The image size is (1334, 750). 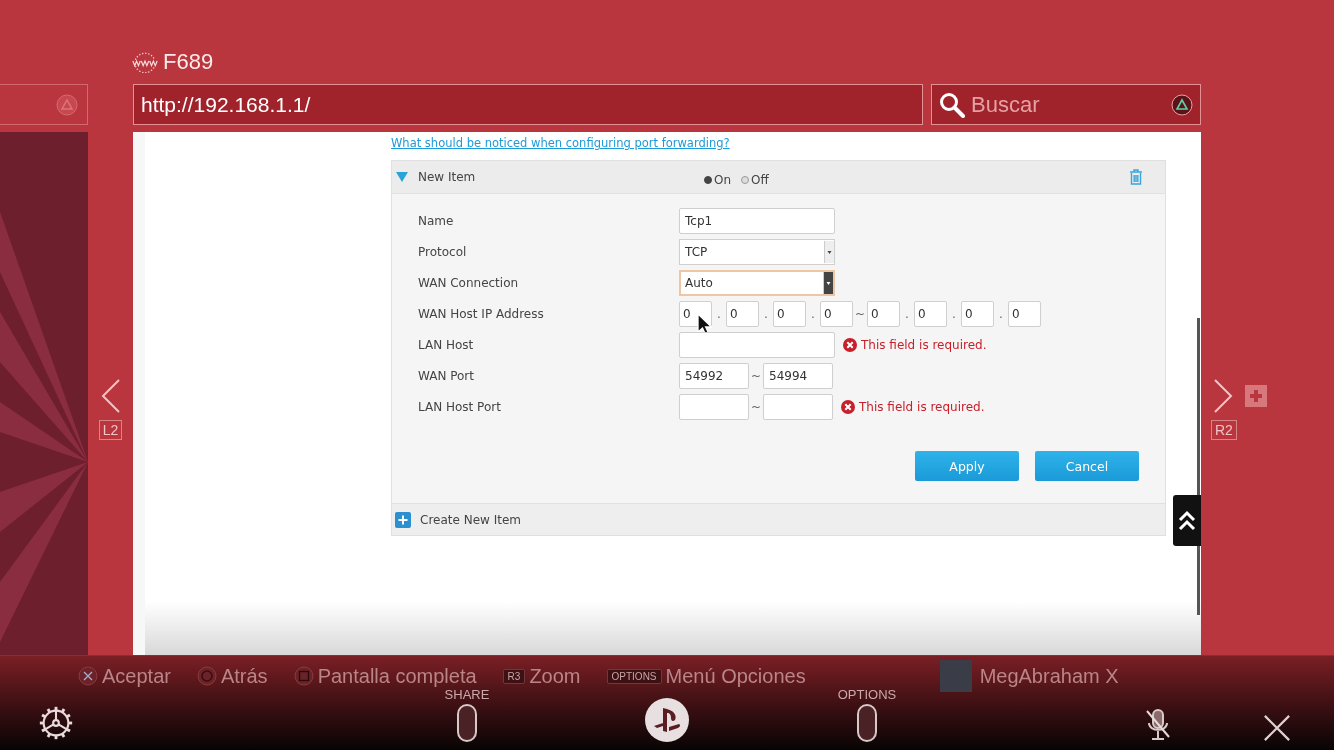 I want to click on double-chevron-up-icon, so click(x=1187, y=520).